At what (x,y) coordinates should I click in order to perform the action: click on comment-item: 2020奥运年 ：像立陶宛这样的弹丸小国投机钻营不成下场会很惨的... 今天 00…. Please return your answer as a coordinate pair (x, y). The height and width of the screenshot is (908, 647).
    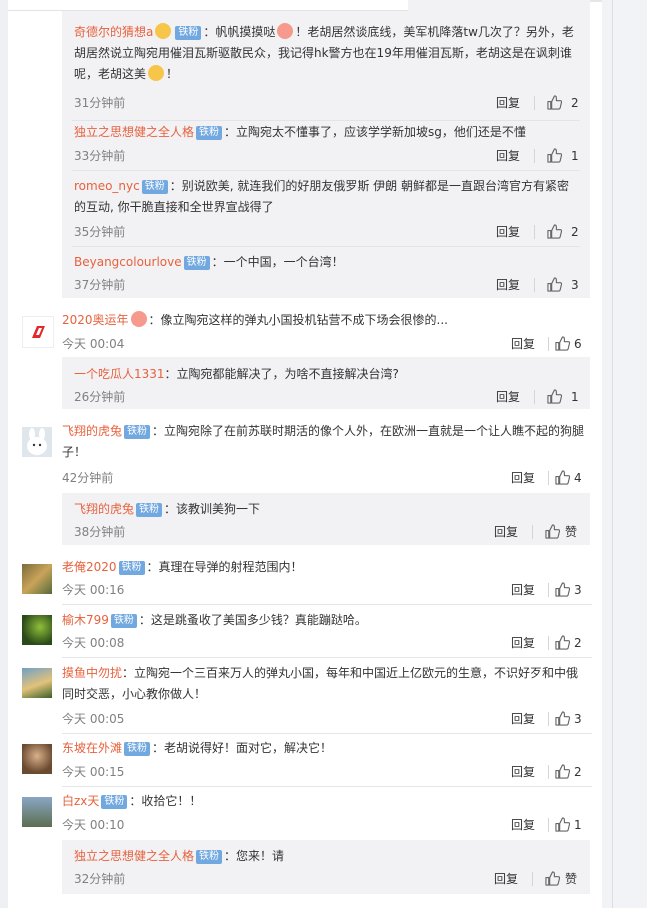
    Looking at the image, I should click on (305, 330).